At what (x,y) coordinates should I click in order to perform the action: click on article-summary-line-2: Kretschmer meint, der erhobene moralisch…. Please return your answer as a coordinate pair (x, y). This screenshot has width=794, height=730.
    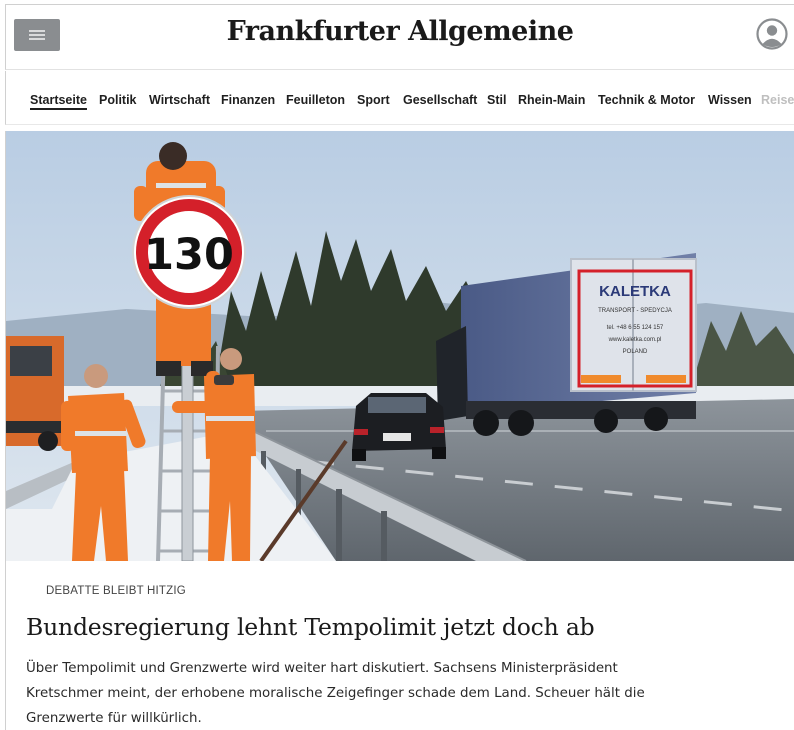
    Looking at the image, I should click on (335, 693).